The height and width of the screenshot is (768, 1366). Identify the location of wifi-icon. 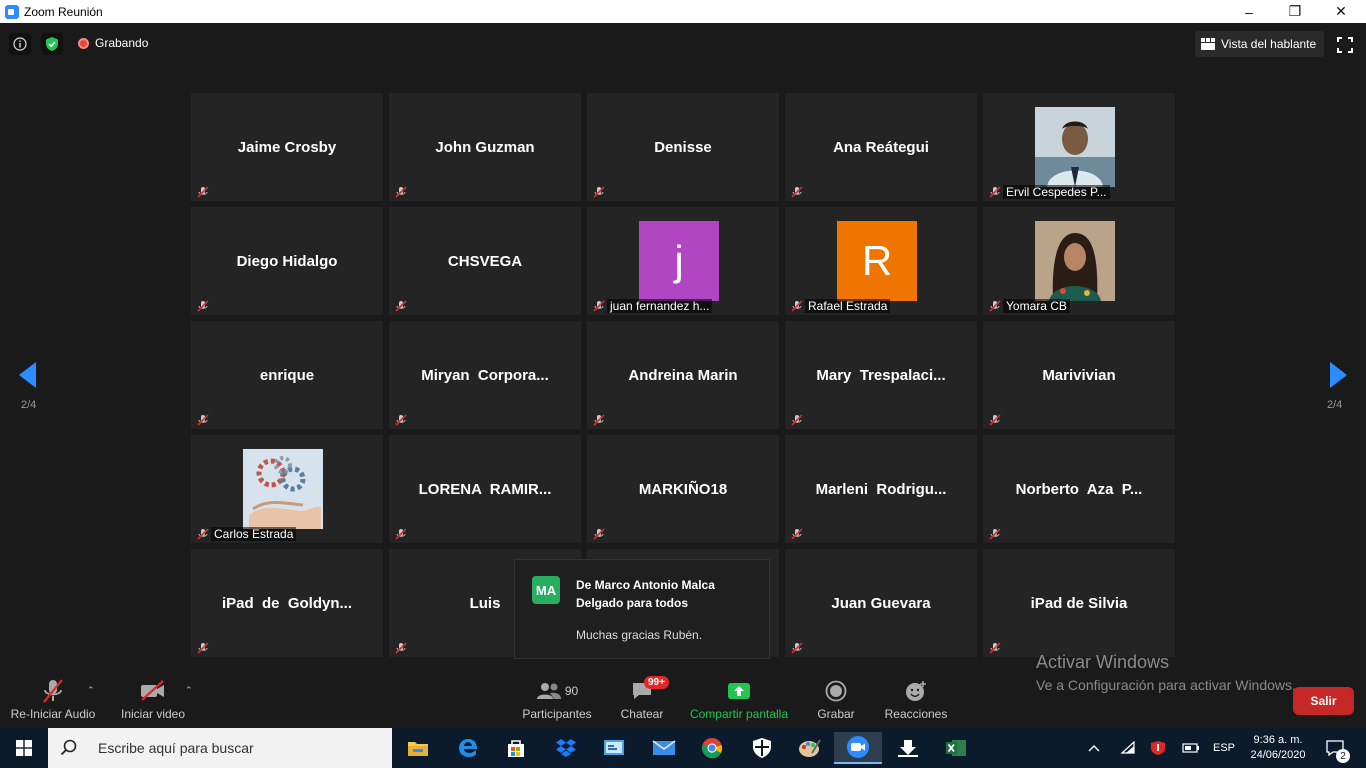
(1128, 748).